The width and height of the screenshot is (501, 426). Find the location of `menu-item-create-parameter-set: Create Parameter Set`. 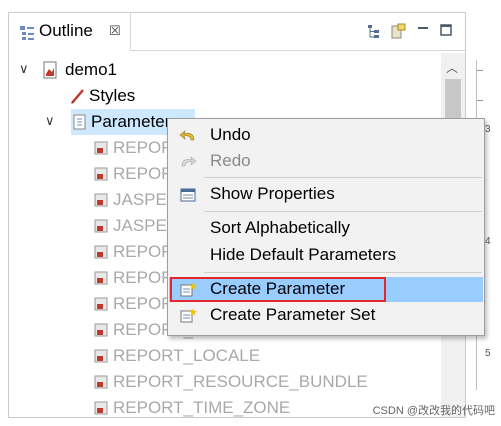

menu-item-create-parameter-set: Create Parameter Set is located at coordinates (326, 315).